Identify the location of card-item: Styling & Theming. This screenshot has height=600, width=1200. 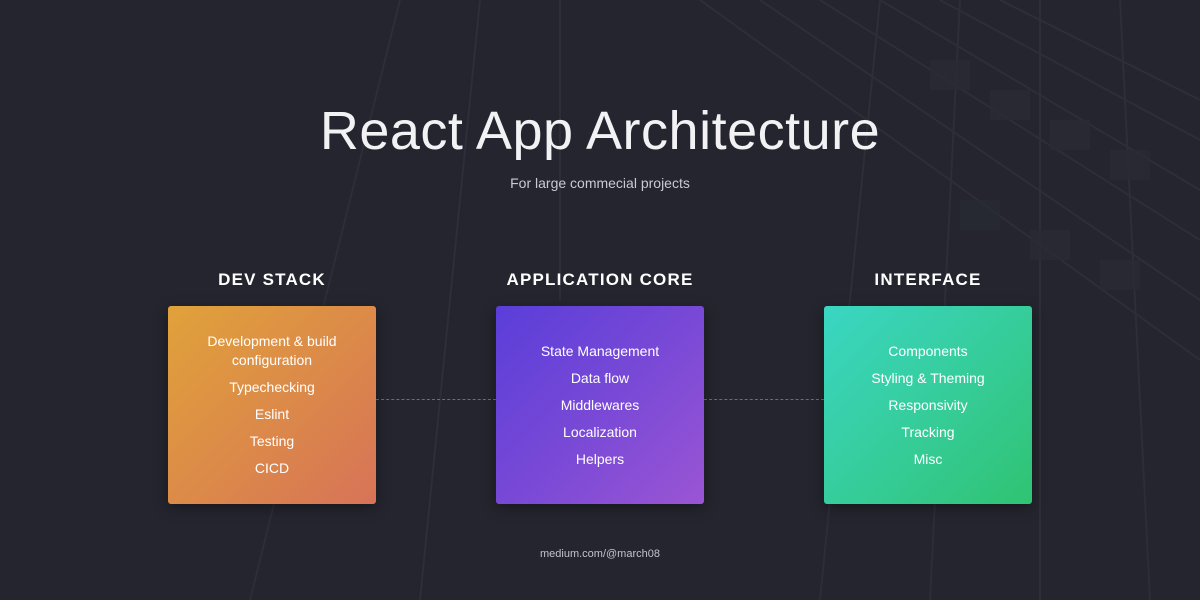
(928, 377).